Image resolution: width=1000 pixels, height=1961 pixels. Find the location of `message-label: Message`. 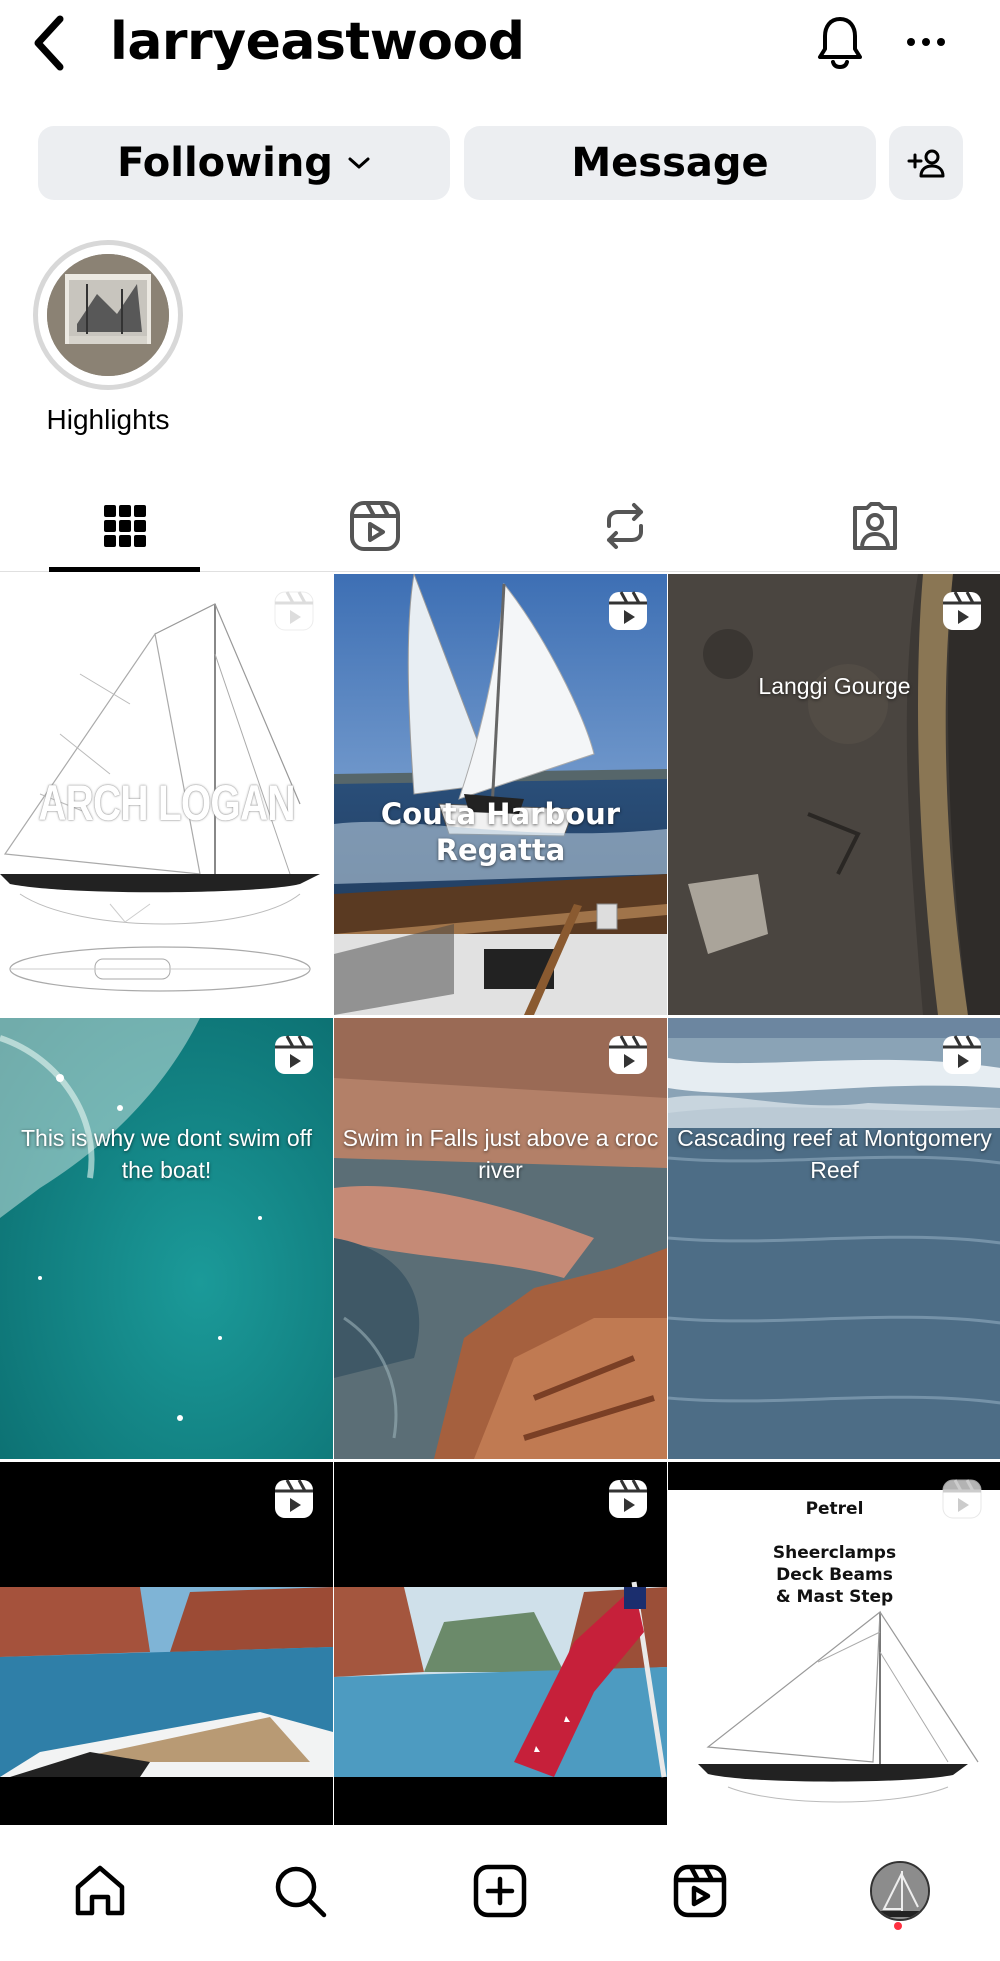

message-label: Message is located at coordinates (670, 163).